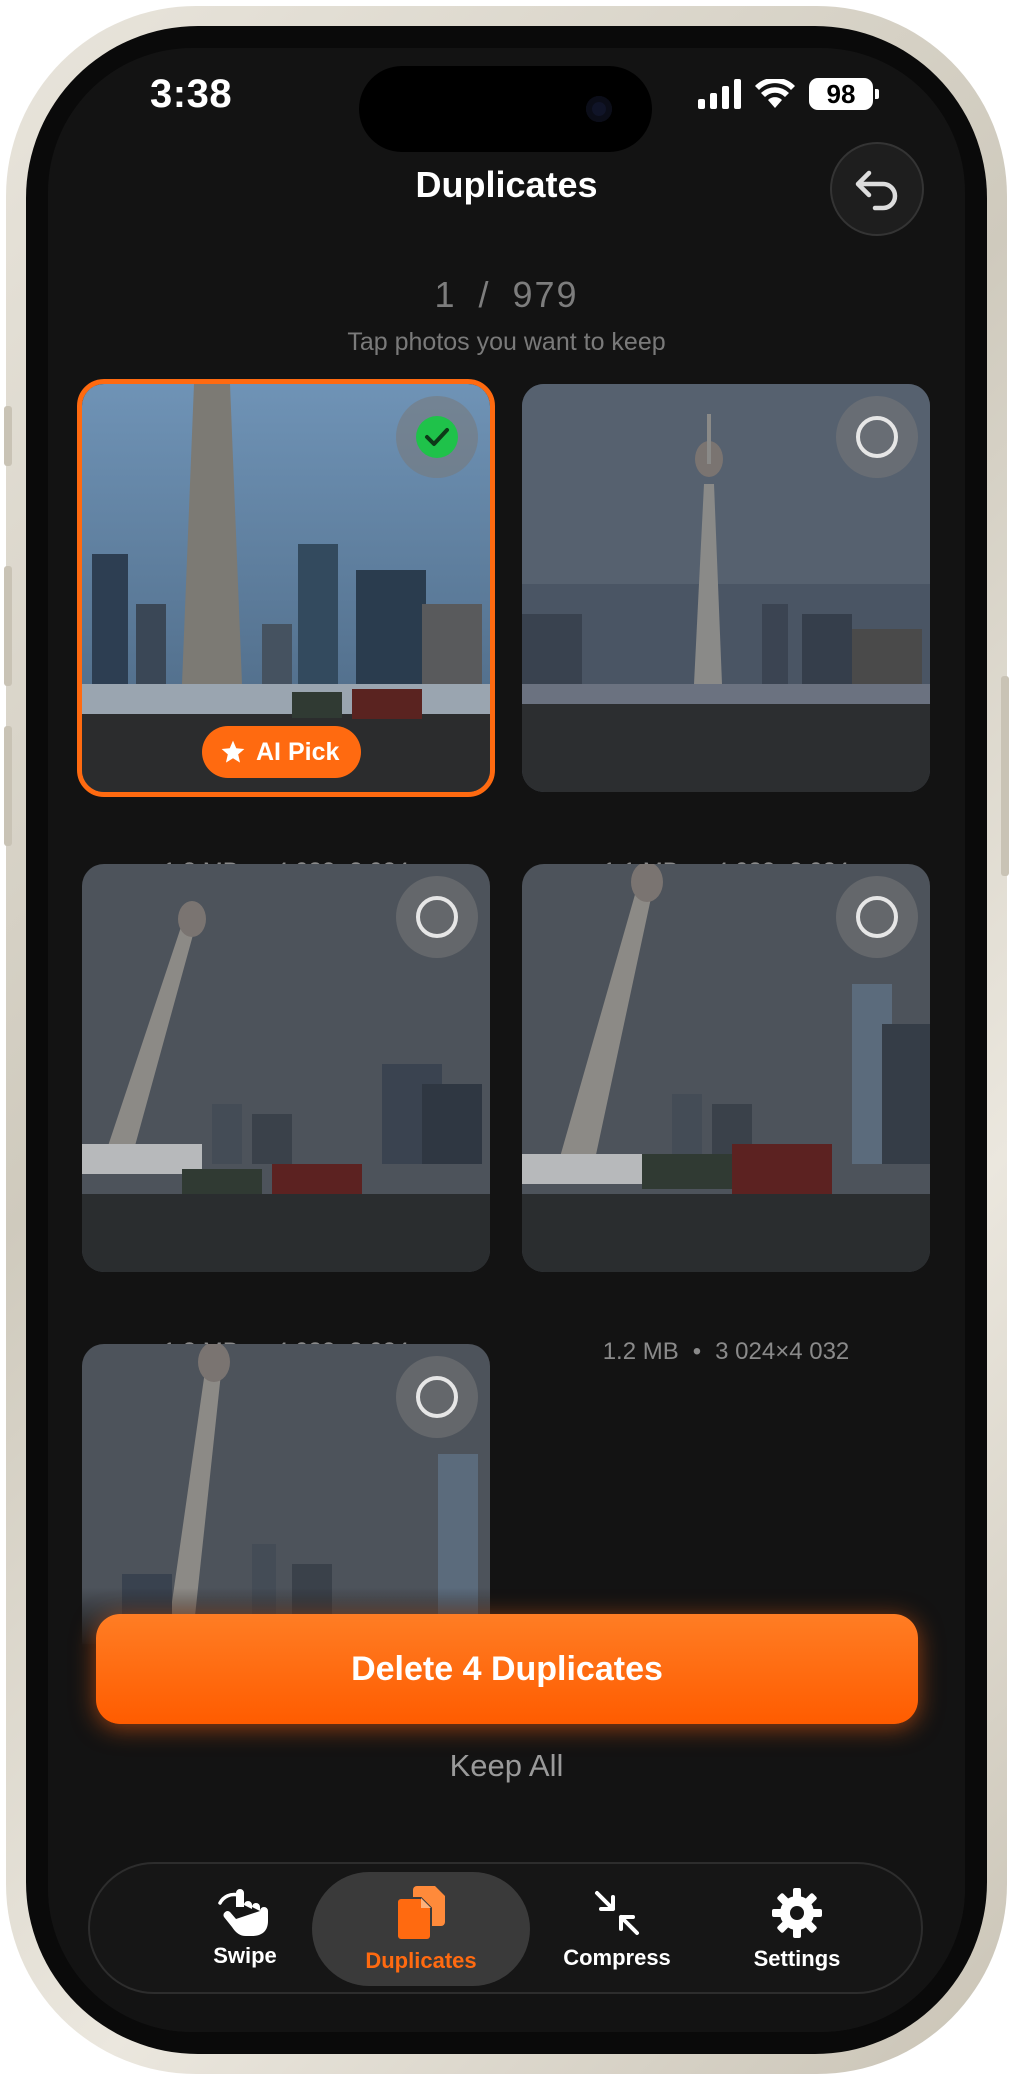 This screenshot has width=1013, height=2080. I want to click on tab-label: Swipe, so click(245, 1955).